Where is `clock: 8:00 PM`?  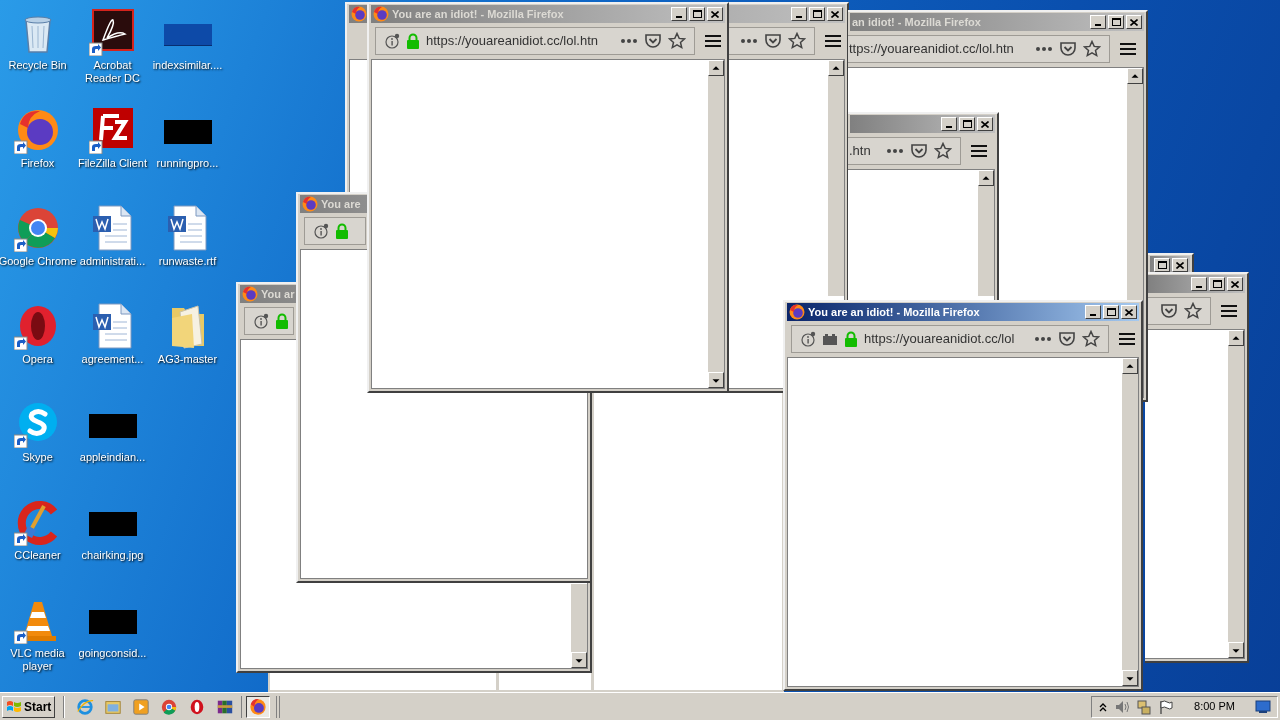 clock: 8:00 PM is located at coordinates (1214, 706).